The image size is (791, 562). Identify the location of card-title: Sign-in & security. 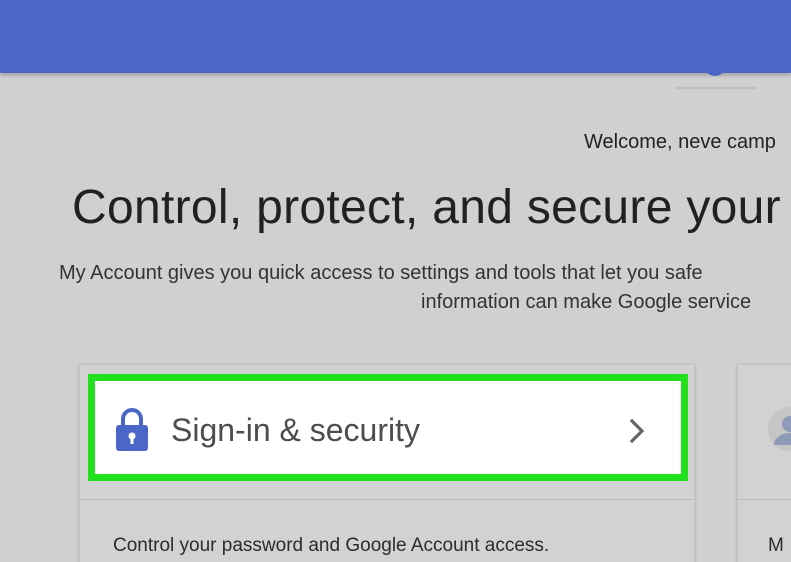
(295, 430).